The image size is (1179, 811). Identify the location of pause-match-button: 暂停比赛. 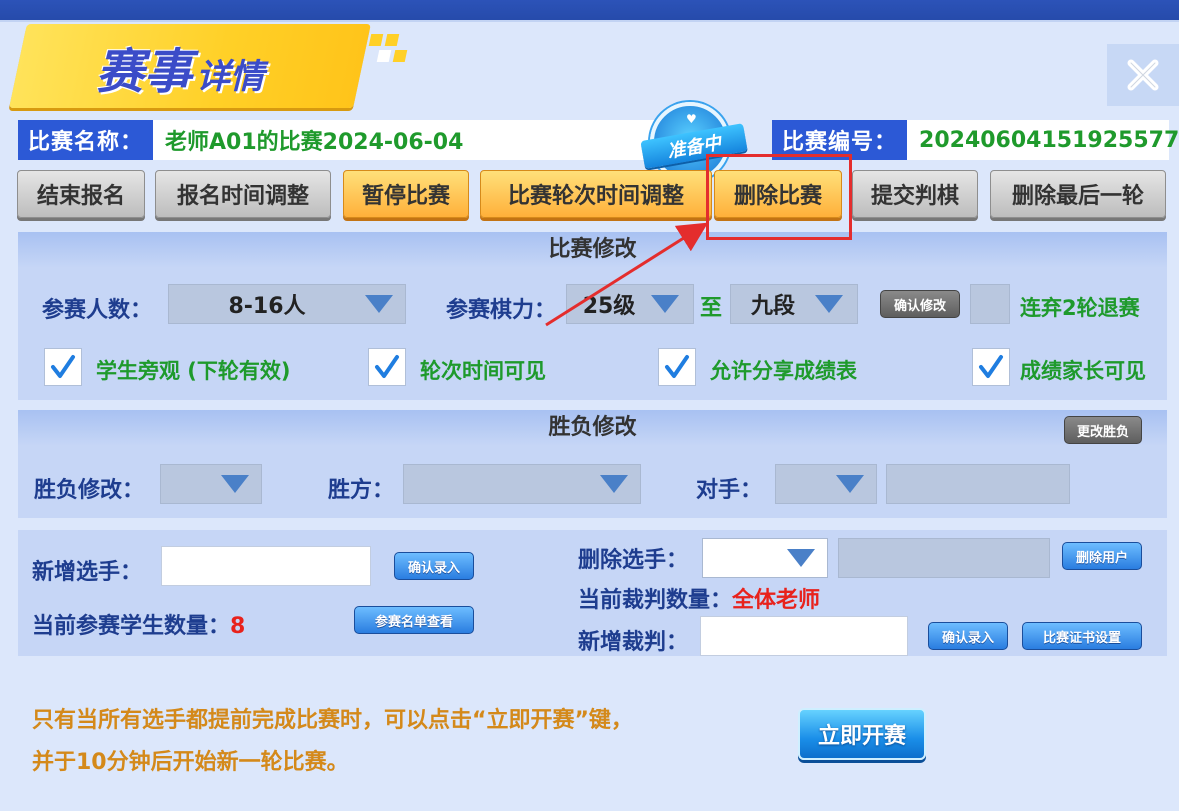
(406, 194).